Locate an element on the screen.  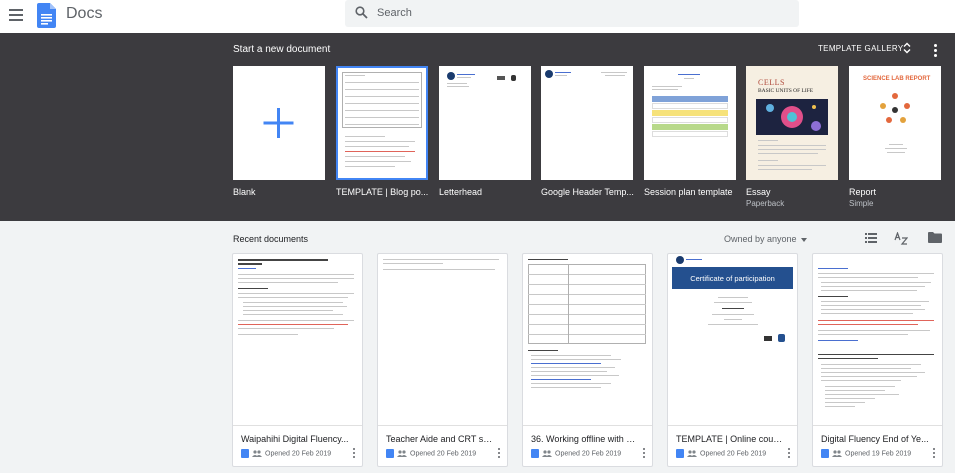
template-letterhead is located at coordinates (485, 123).